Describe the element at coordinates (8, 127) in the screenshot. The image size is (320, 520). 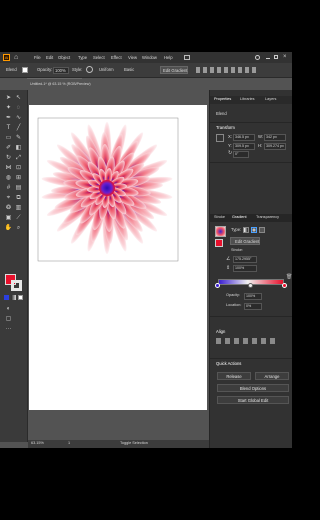
I see `type-tool-icon: T` at that location.